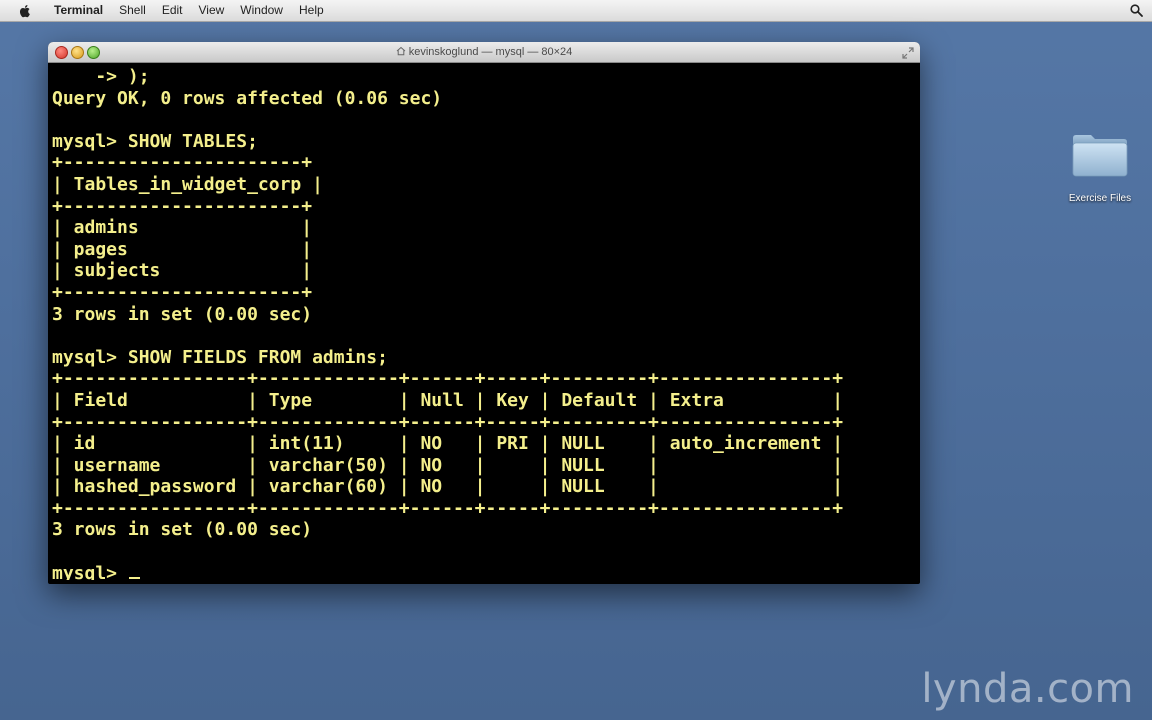 The height and width of the screenshot is (720, 1152). I want to click on apple-menu-icon, so click(25, 11).